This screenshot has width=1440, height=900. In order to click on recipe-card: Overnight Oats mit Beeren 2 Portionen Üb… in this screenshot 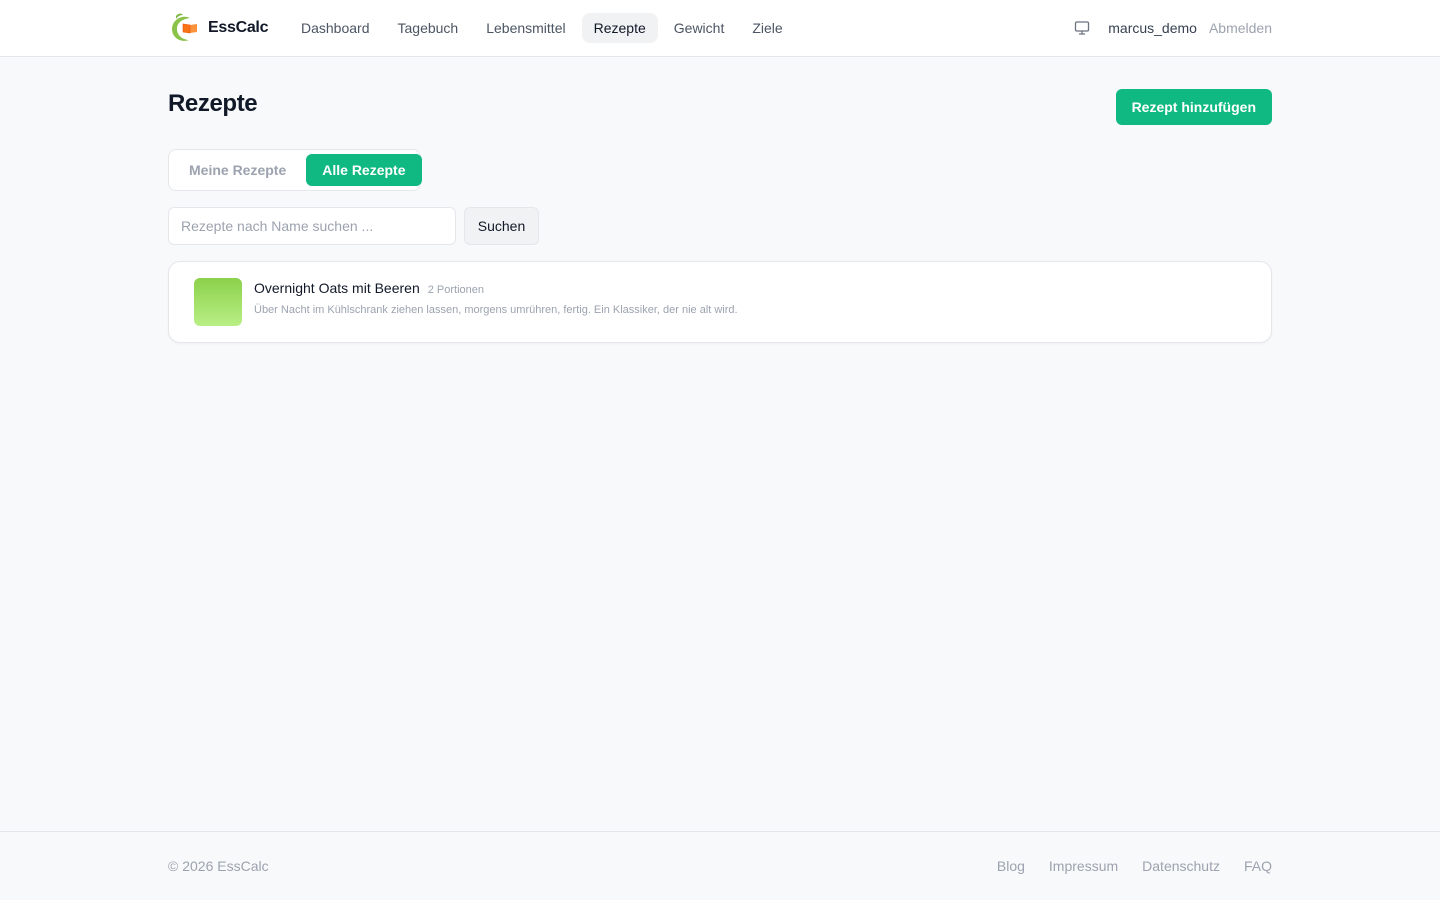, I will do `click(720, 302)`.